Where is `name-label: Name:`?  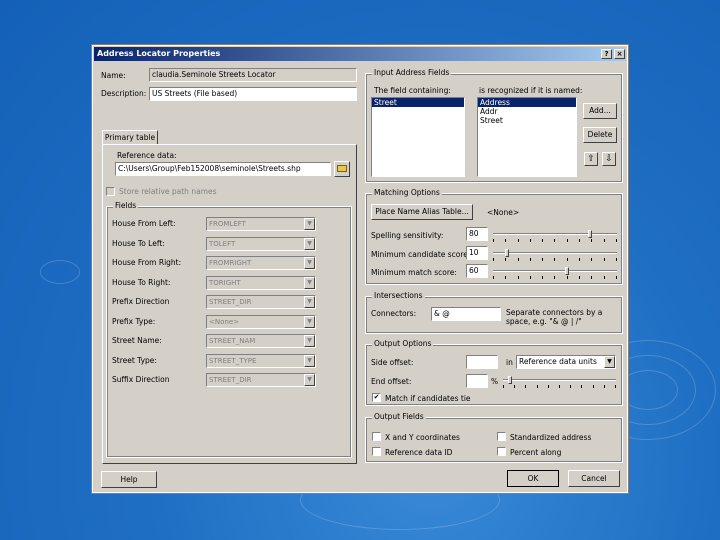 name-label: Name: is located at coordinates (113, 75).